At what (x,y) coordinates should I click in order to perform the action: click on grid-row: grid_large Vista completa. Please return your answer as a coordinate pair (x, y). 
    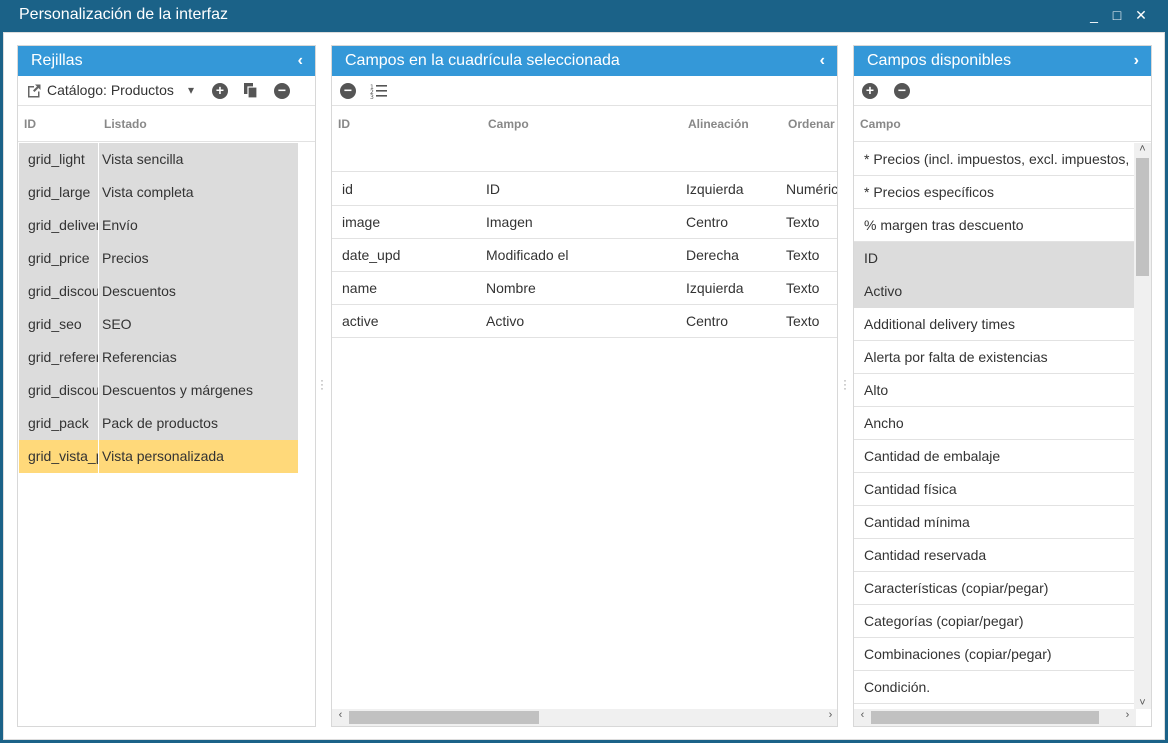
    Looking at the image, I should click on (158, 192).